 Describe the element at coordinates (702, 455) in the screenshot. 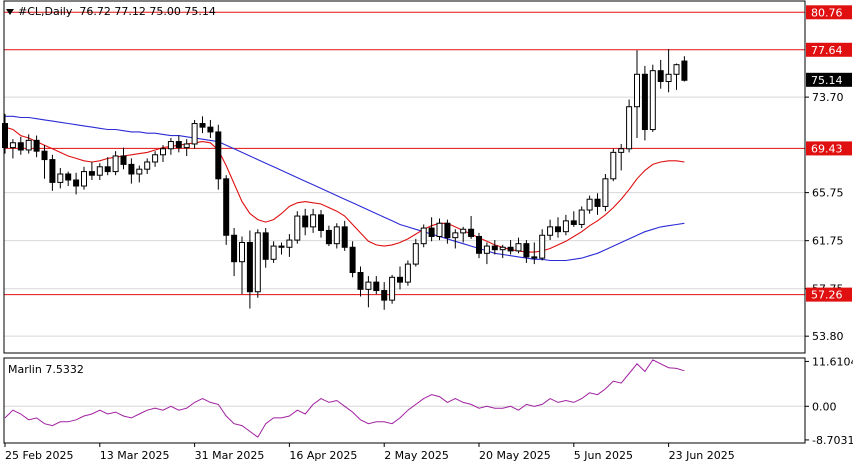

I see `time-tick-label: 23 Jun 2025` at that location.